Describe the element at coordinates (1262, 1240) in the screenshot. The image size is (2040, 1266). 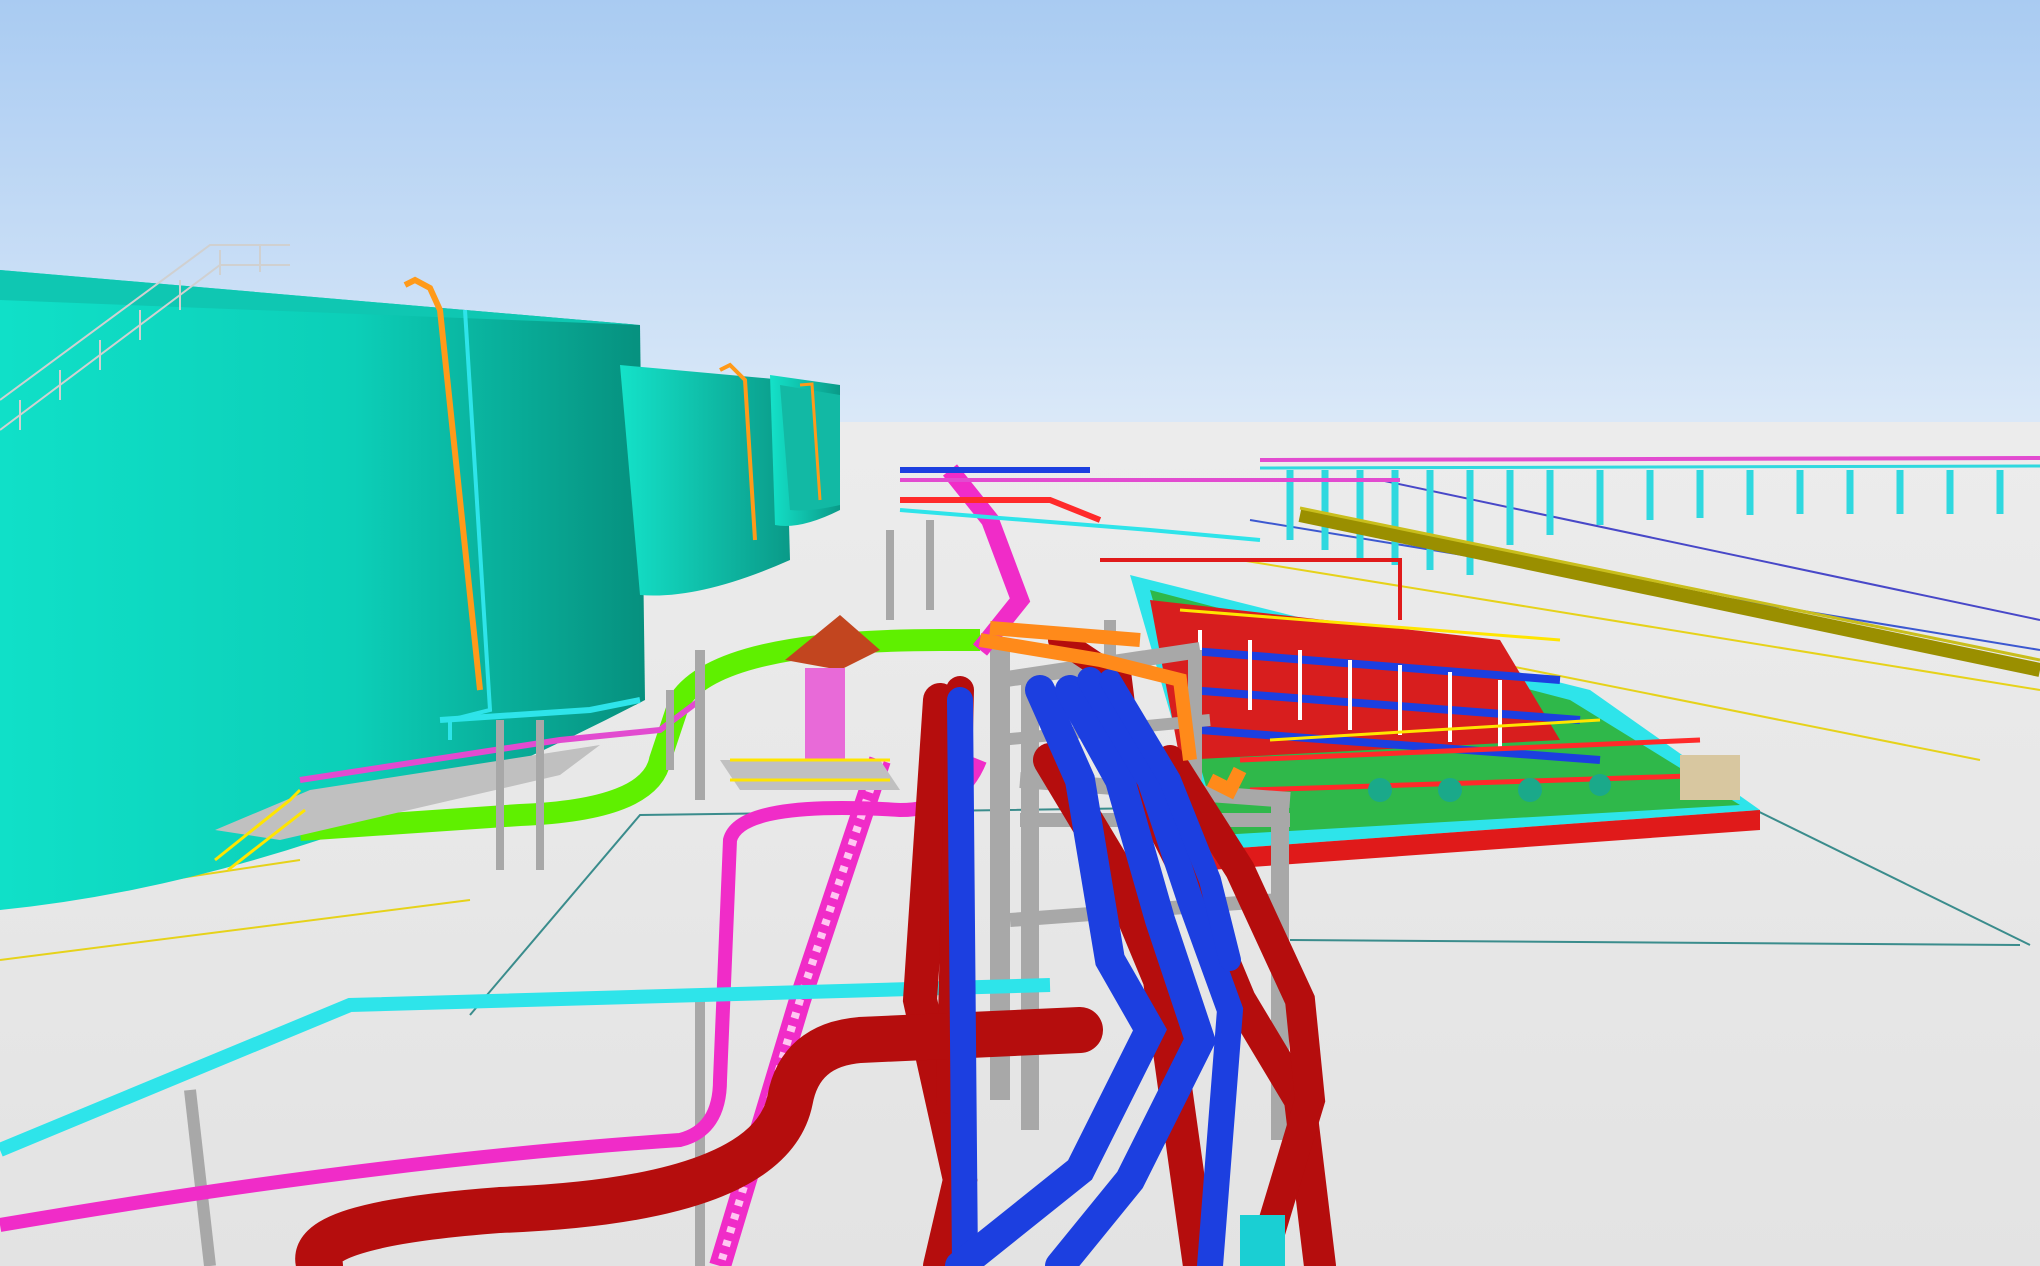
I see `pipe-support` at that location.